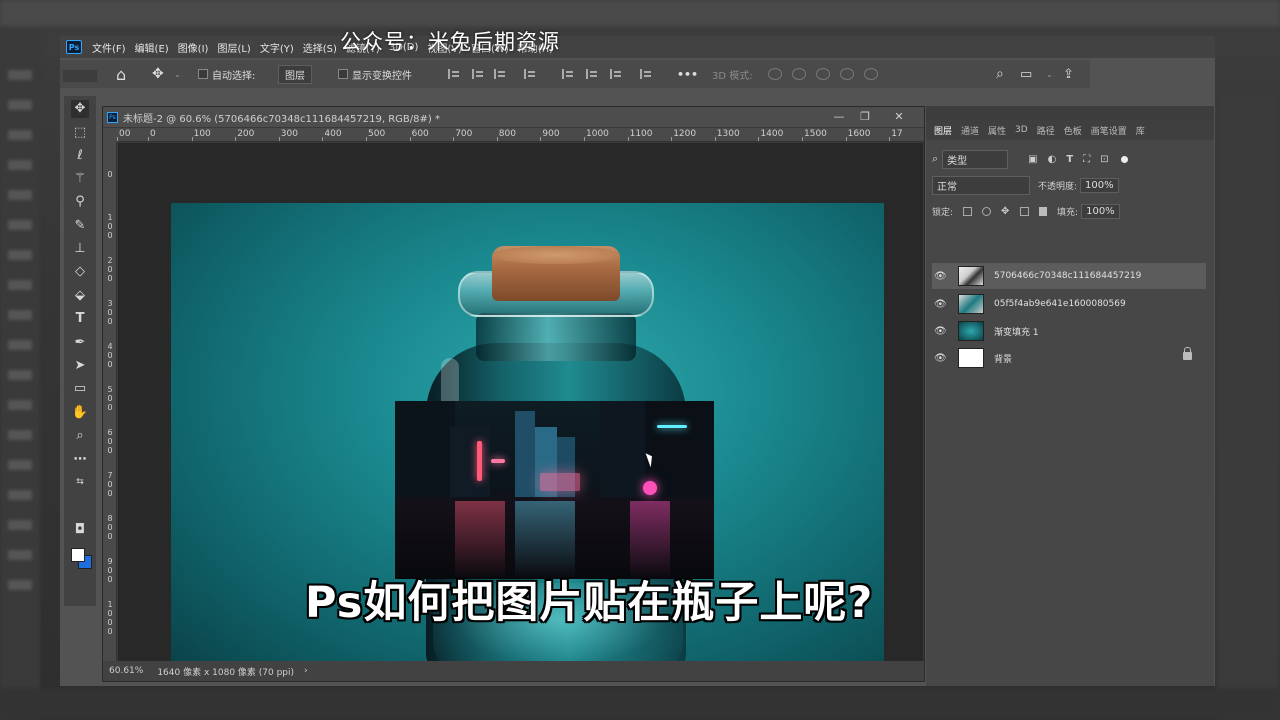 This screenshot has height=720, width=1280. What do you see at coordinates (943, 130) in the screenshot?
I see `tab-layers: 图层` at bounding box center [943, 130].